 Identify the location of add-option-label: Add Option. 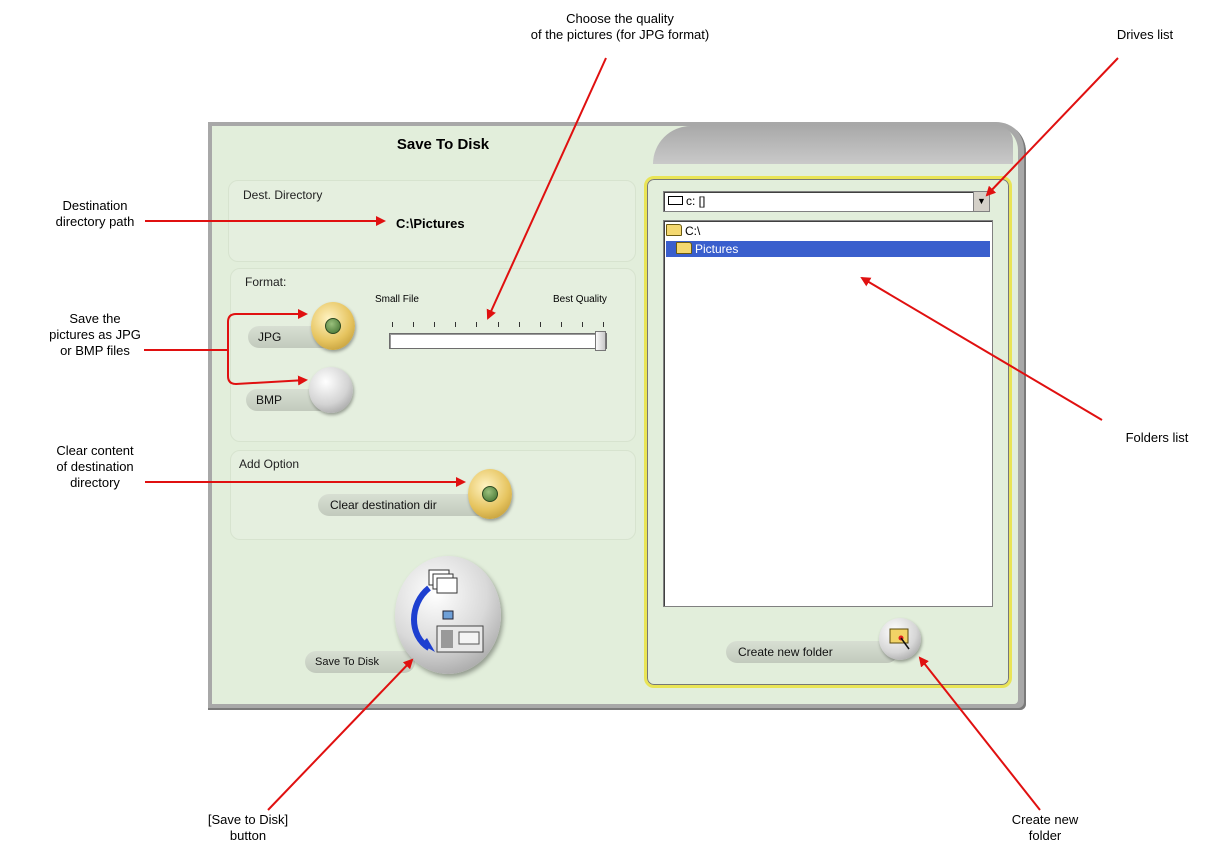
(269, 464).